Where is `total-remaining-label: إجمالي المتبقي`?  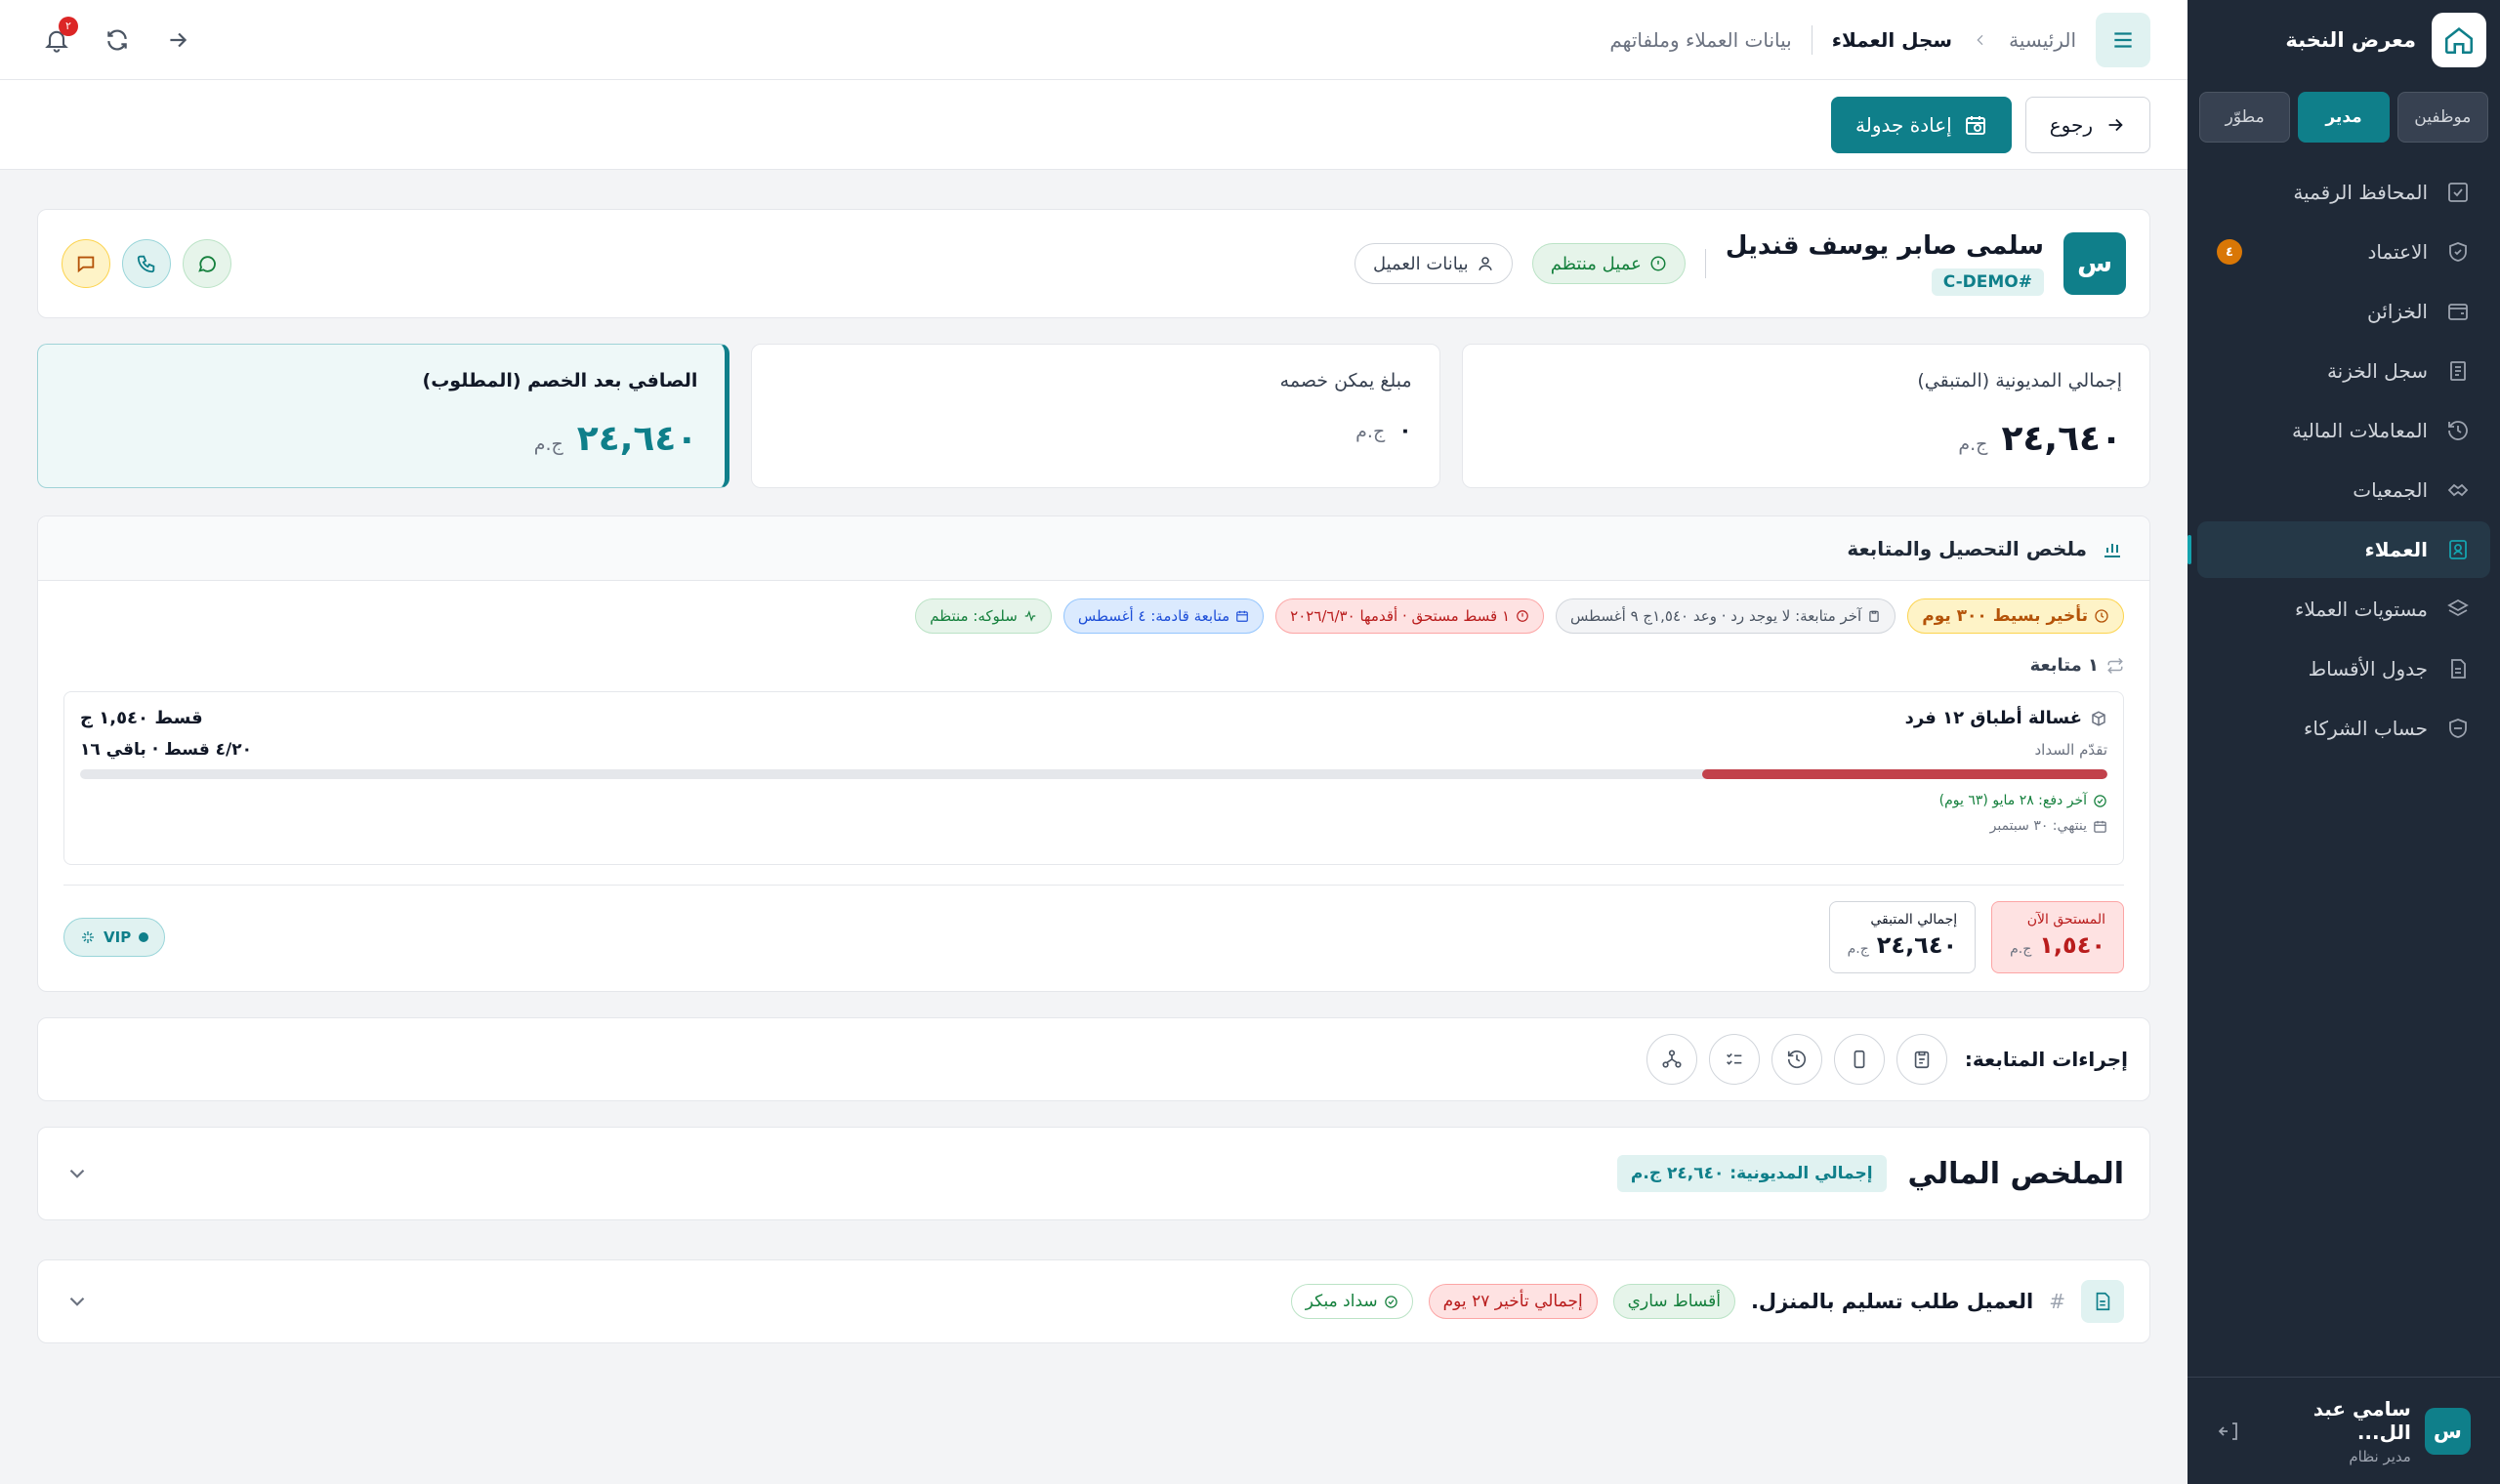
total-remaining-label: إجمالي المتبقي is located at coordinates (1914, 920).